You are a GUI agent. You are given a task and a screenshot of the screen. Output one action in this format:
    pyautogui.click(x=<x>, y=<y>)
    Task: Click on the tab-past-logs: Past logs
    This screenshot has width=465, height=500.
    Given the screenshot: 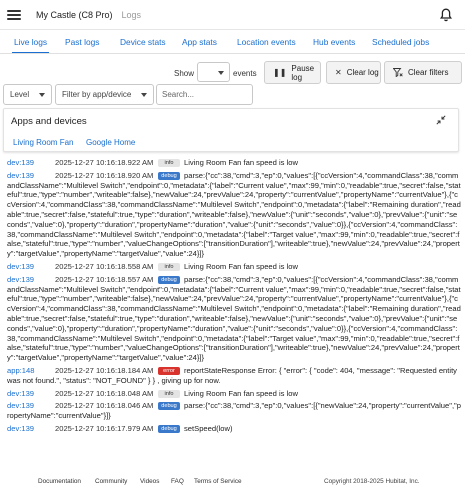 What is the action you would take?
    pyautogui.click(x=82, y=41)
    